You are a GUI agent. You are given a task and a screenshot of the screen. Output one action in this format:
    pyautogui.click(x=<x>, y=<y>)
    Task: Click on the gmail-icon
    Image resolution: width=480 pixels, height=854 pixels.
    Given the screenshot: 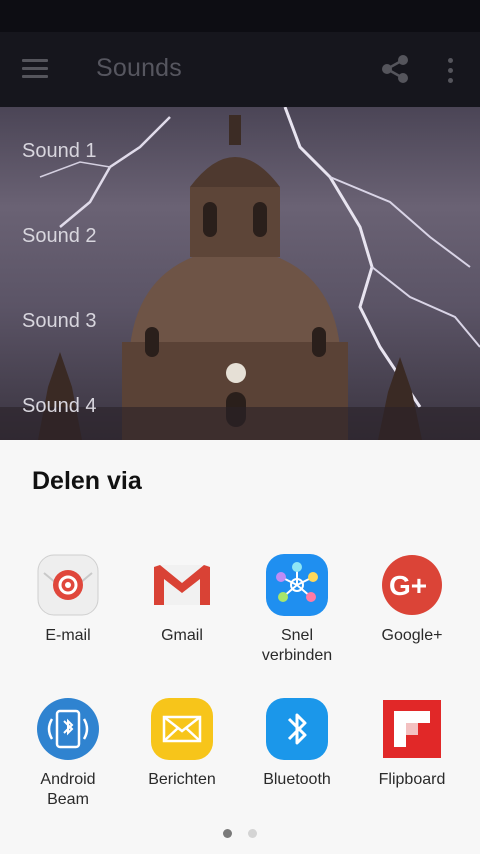 What is the action you would take?
    pyautogui.click(x=182, y=585)
    